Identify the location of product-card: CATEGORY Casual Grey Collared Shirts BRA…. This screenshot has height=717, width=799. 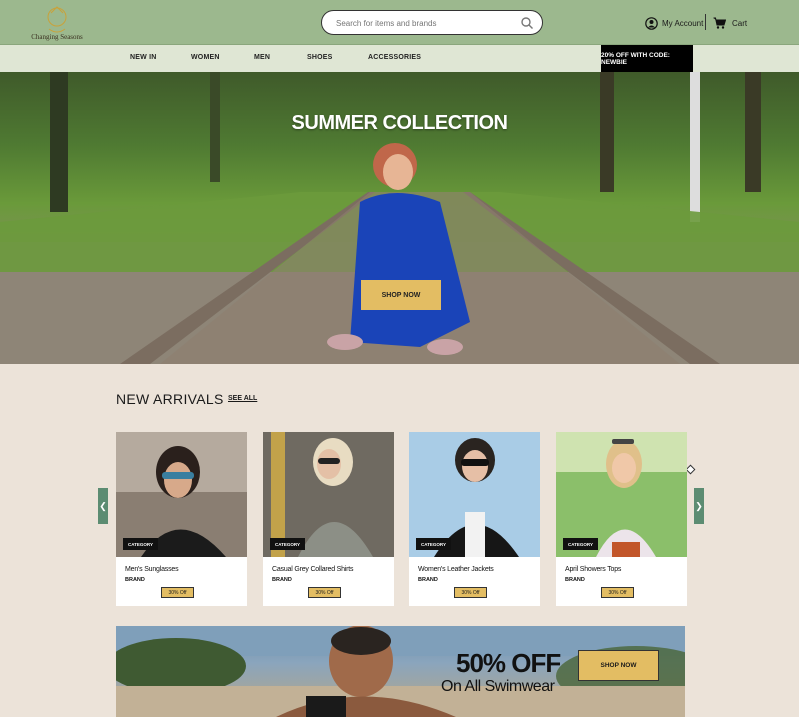
(328, 519).